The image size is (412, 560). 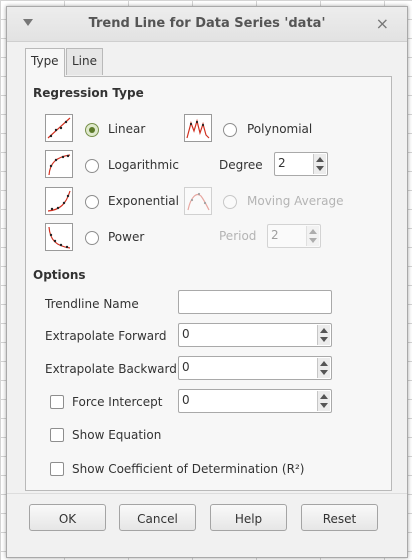 I want to click on trendline-name-label: Trendline Name, so click(x=92, y=304).